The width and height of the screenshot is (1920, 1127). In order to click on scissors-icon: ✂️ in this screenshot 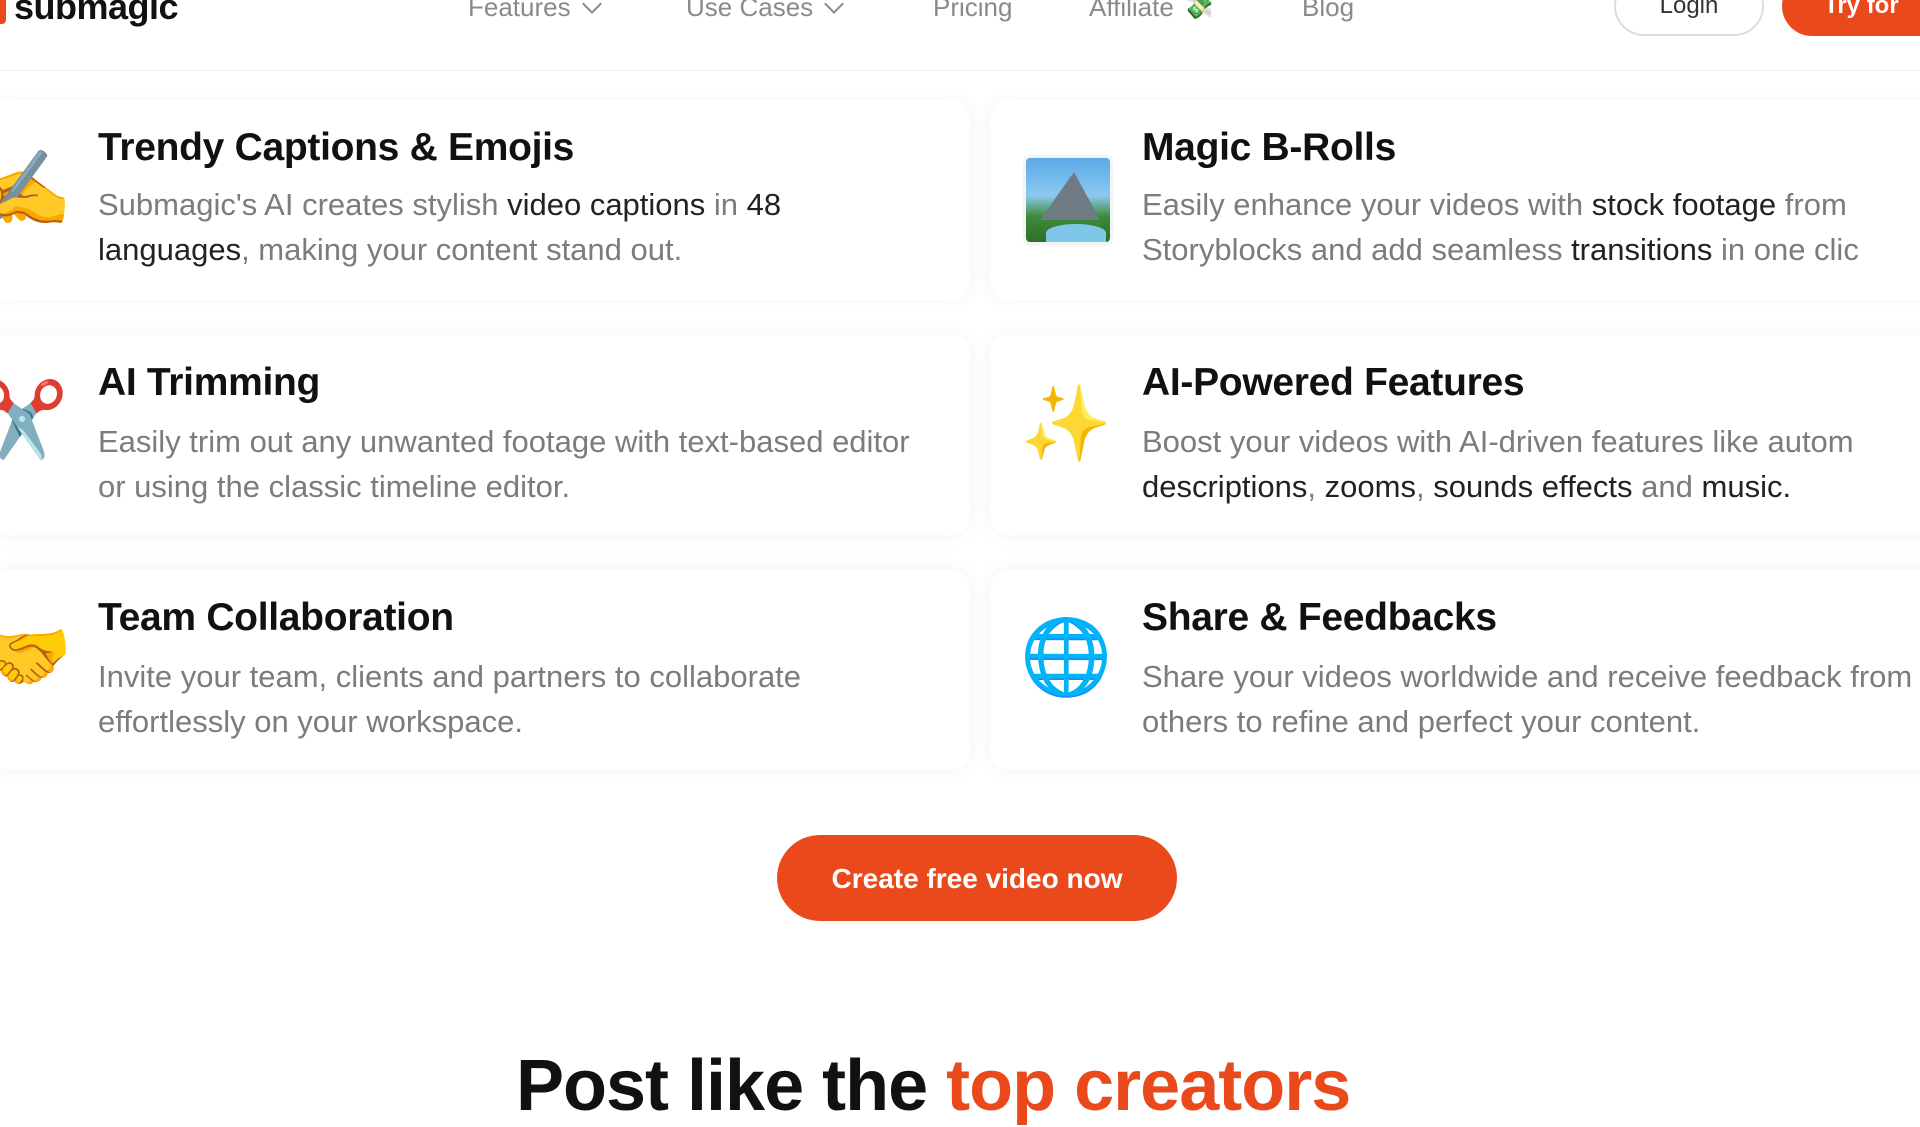, I will do `click(34, 419)`.